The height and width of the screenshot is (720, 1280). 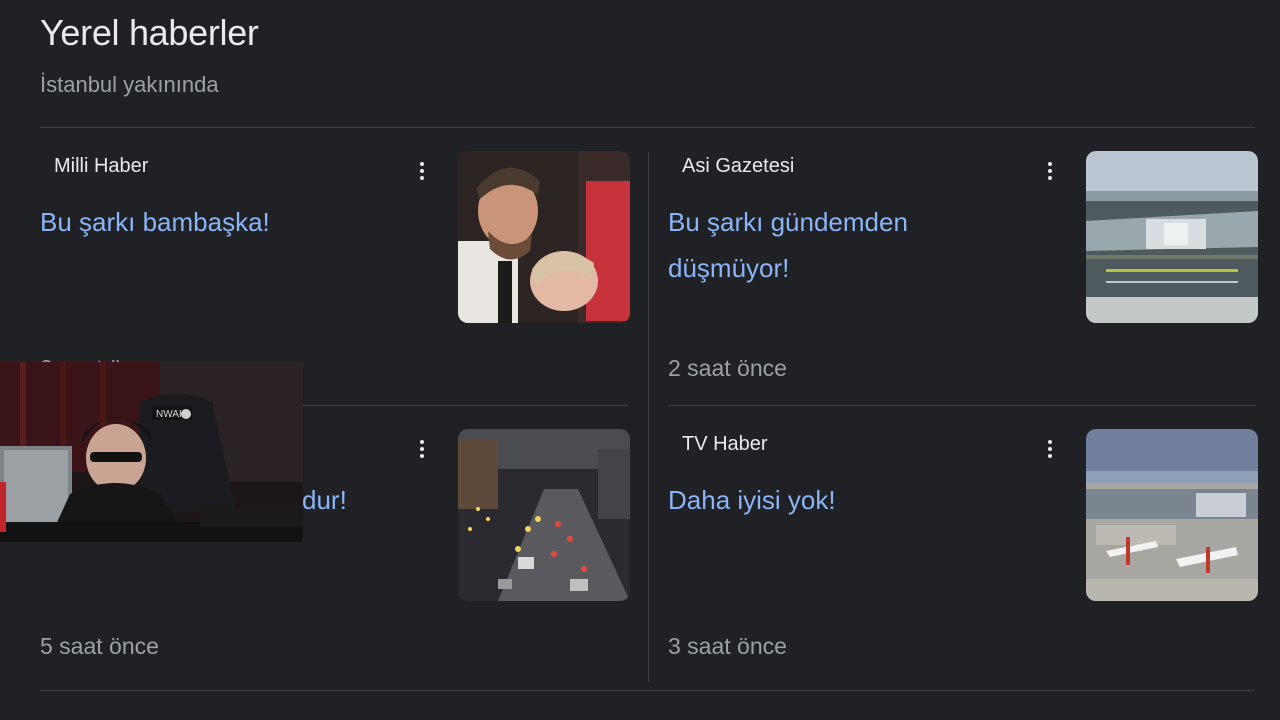 I want to click on column-divider, so click(x=648, y=417).